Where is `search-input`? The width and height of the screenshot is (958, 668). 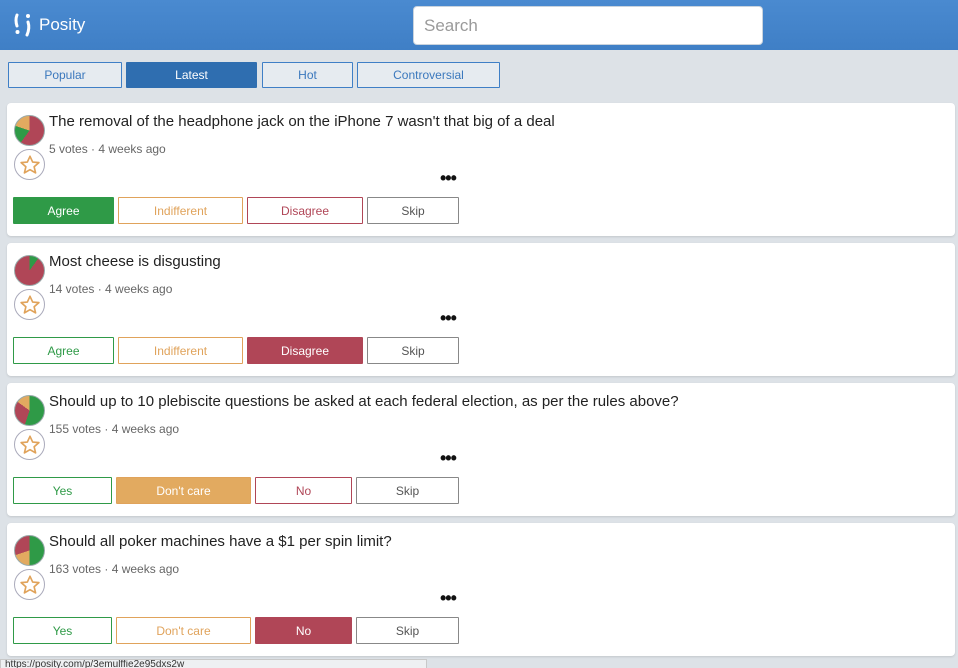
search-input is located at coordinates (588, 25).